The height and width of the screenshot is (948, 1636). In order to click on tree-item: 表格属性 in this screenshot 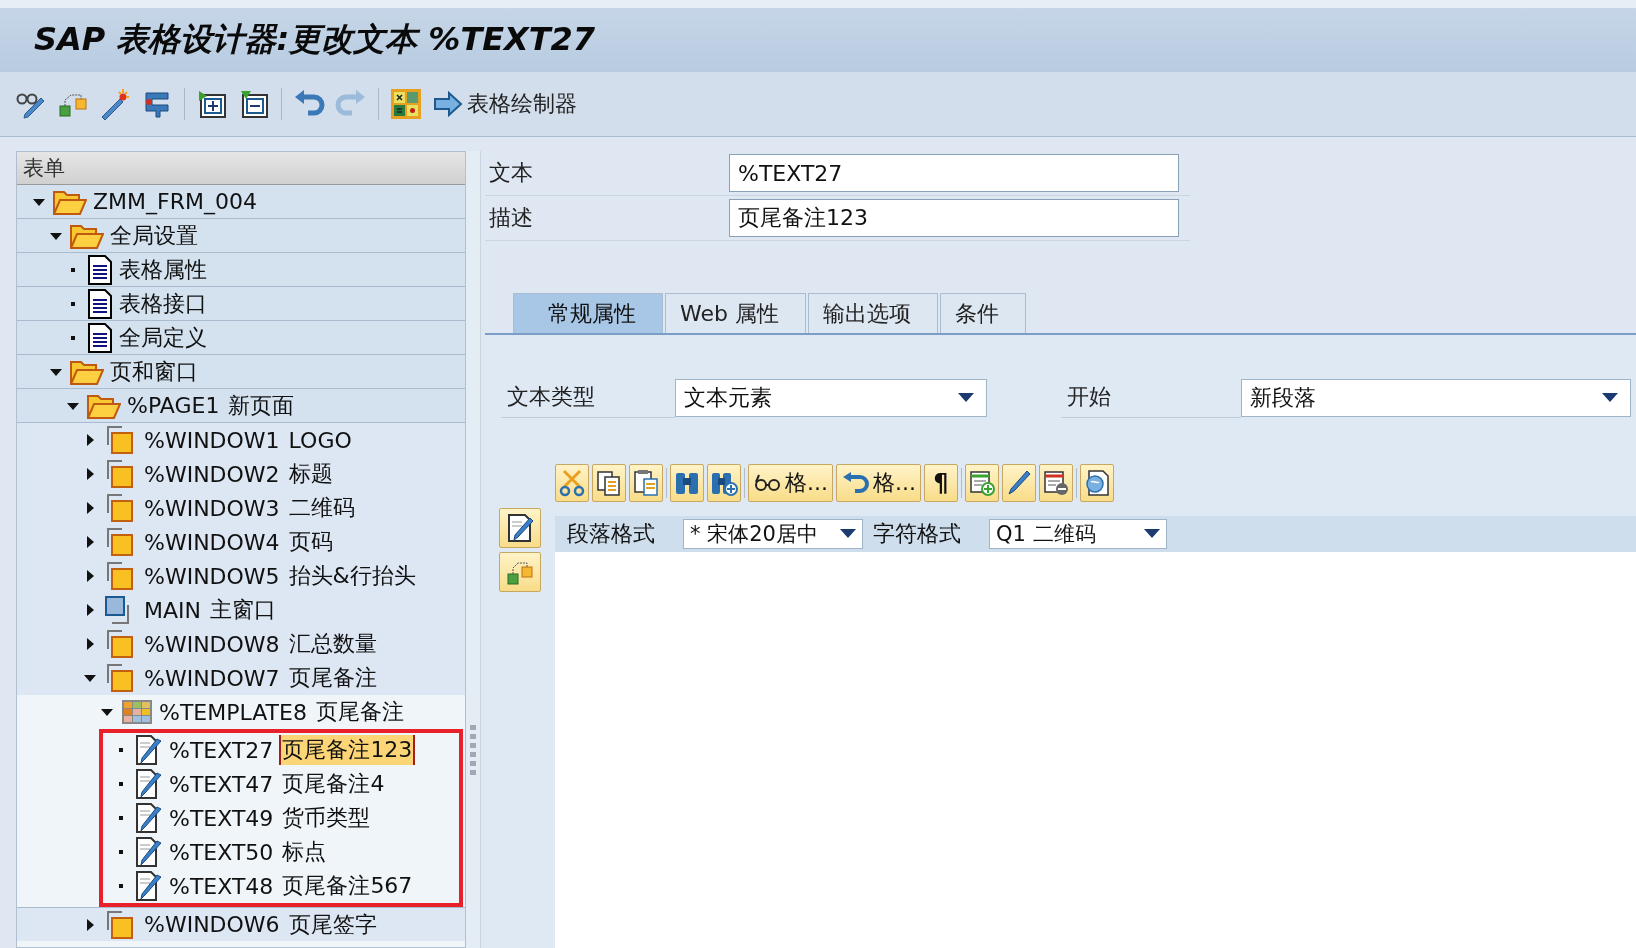, I will do `click(241, 270)`.